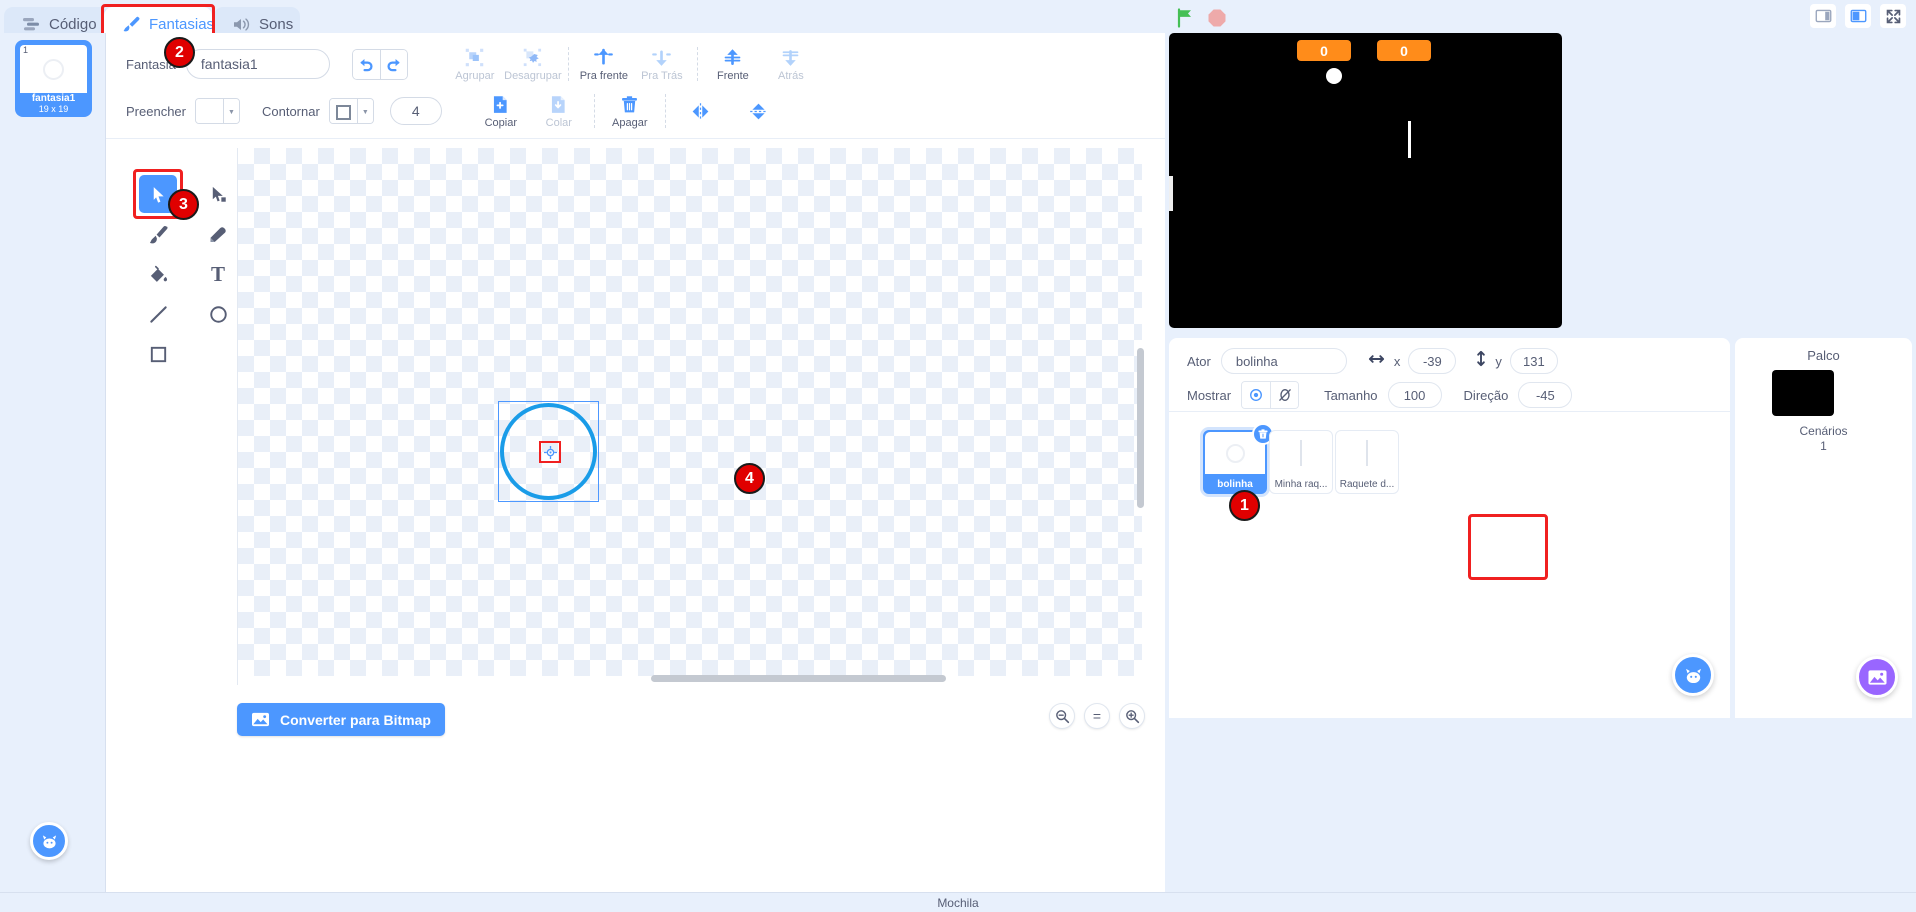 Image resolution: width=1916 pixels, height=912 pixels. I want to click on delete-button: Apagar, so click(630, 111).